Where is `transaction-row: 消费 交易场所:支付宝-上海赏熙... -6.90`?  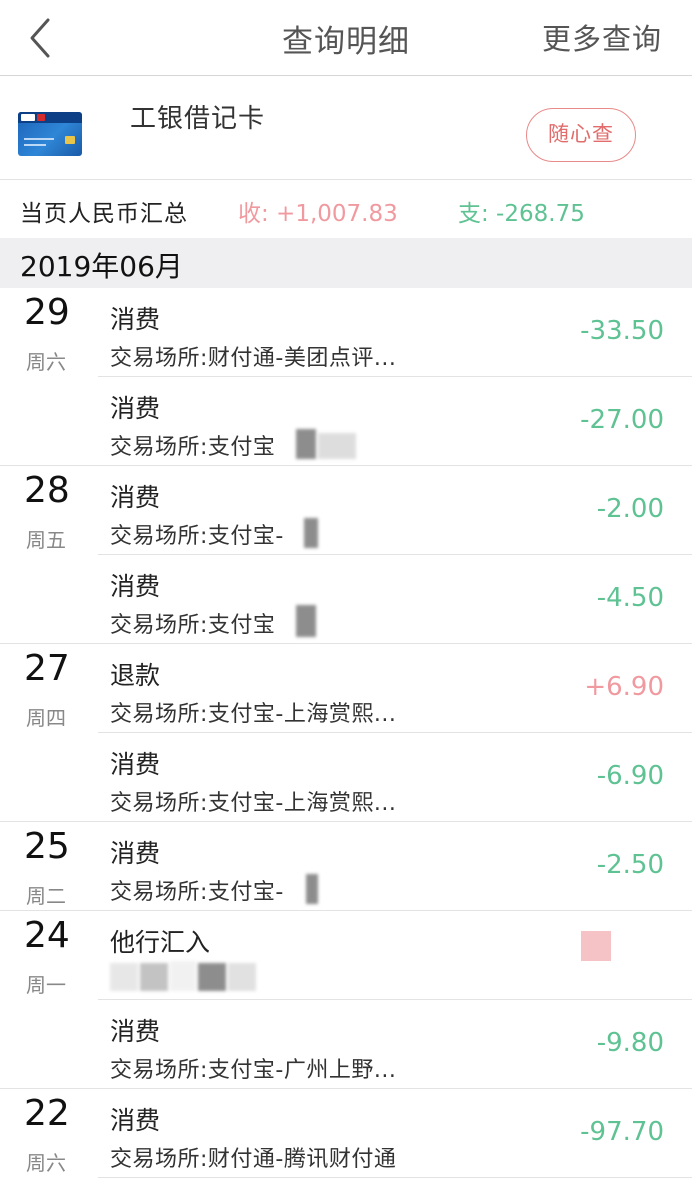
transaction-row: 消费 交易场所:支付宝-上海赏熙... -6.90 is located at coordinates (346, 777).